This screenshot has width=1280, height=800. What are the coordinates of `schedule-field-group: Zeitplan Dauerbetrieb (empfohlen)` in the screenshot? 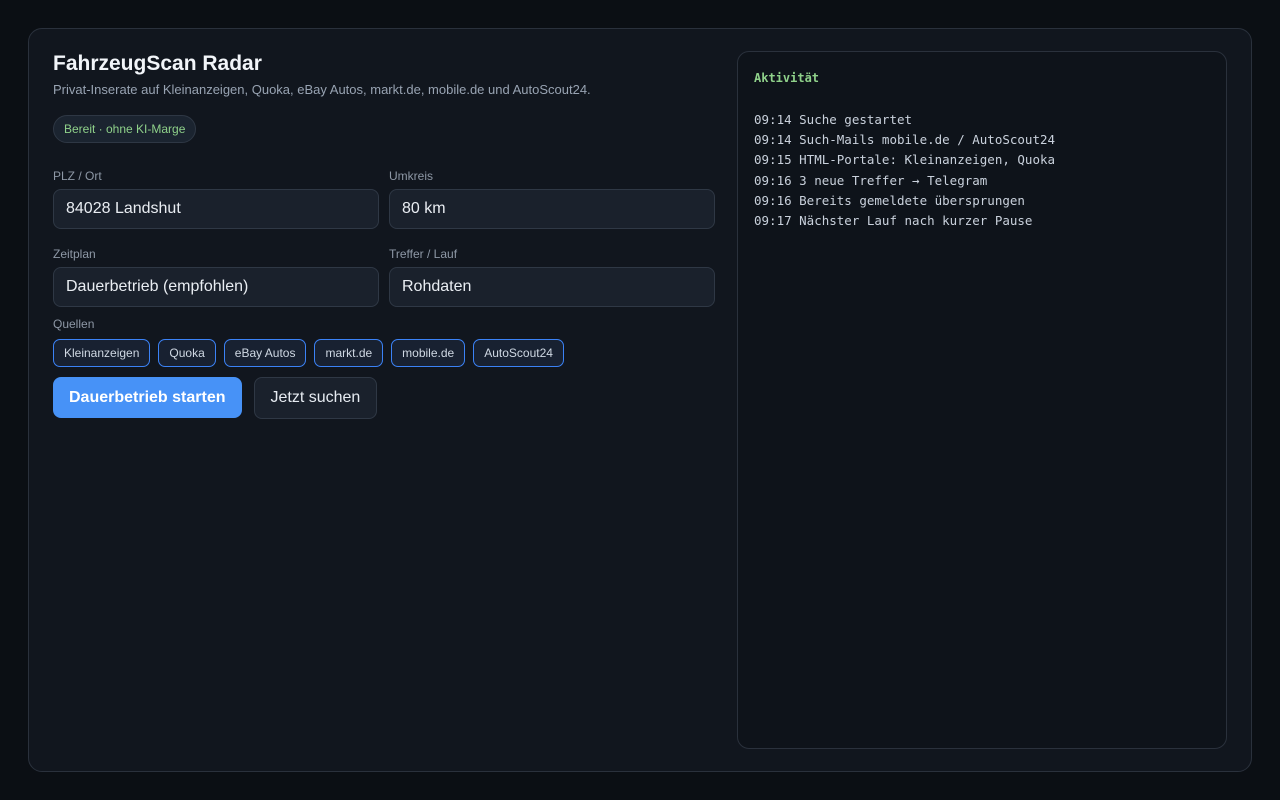 It's located at (216, 286).